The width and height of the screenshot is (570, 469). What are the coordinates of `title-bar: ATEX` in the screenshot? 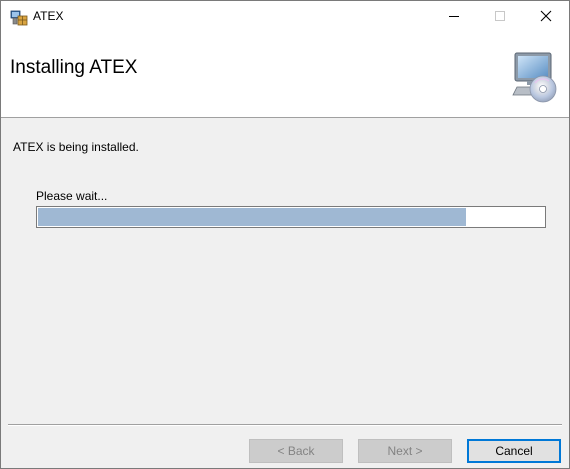 It's located at (285, 16).